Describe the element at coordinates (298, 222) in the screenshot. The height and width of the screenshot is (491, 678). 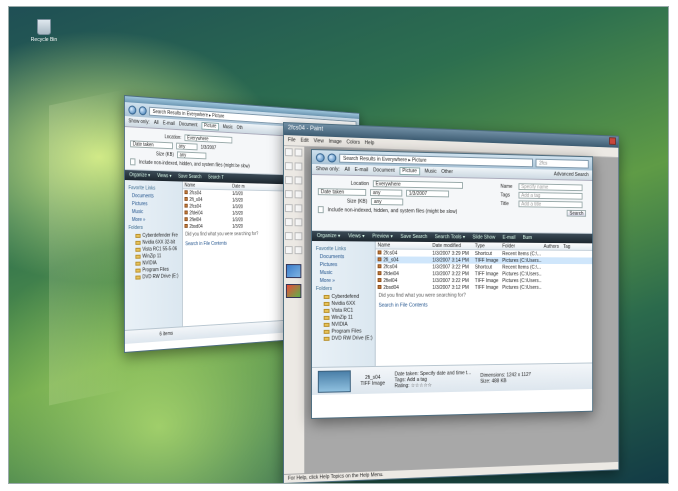
I see `curve-icon` at that location.